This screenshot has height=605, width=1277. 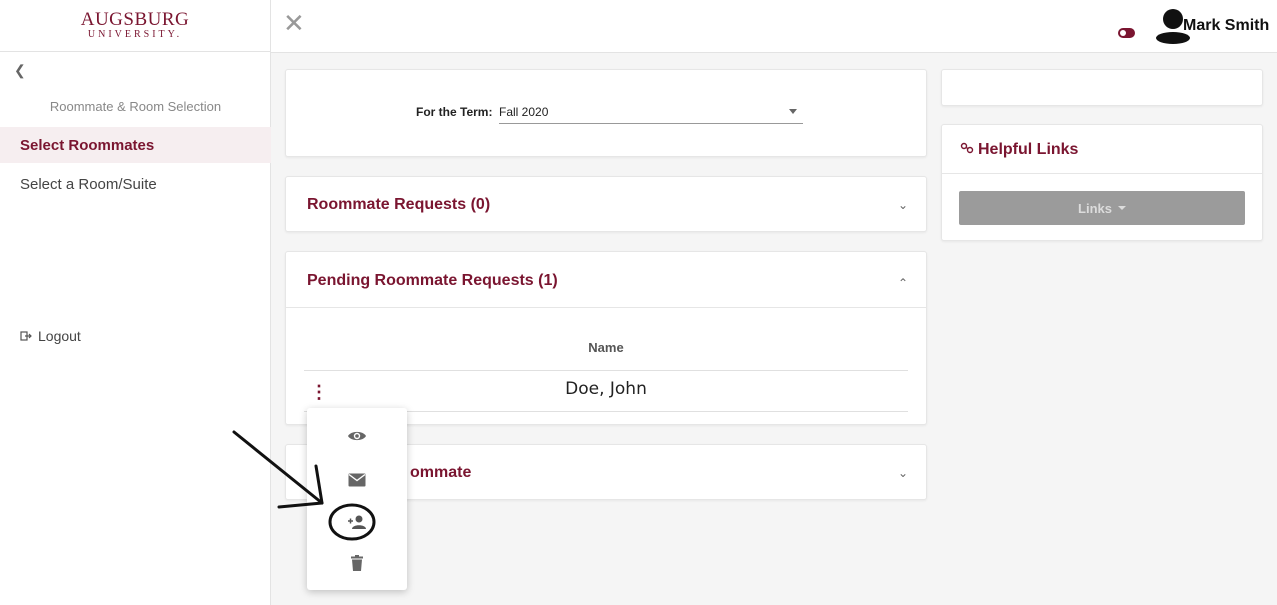 I want to click on term-card: For the Term: Fall 2020, so click(x=606, y=113).